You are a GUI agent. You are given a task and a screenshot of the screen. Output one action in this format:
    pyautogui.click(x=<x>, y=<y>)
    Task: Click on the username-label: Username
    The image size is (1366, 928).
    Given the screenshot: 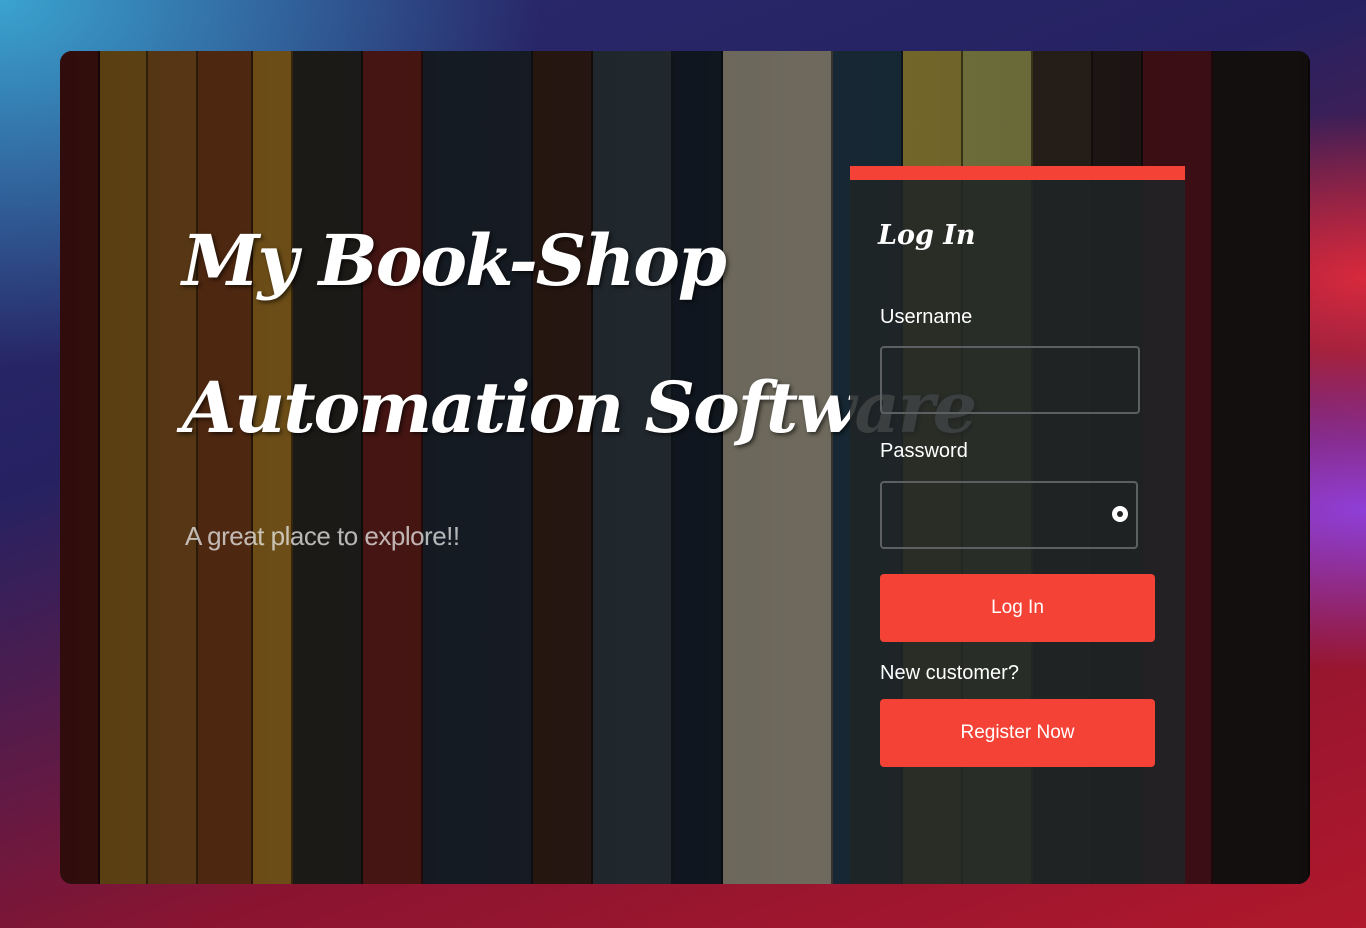 What is the action you would take?
    pyautogui.click(x=926, y=317)
    